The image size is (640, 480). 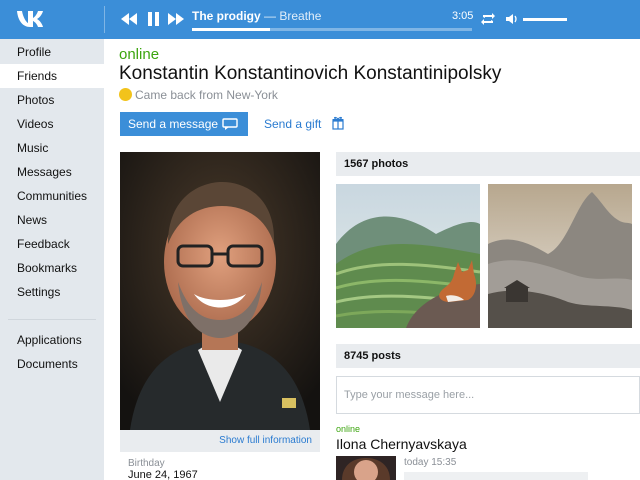 What do you see at coordinates (52, 100) in the screenshot?
I see `sidebar-item-photos: Photos` at bounding box center [52, 100].